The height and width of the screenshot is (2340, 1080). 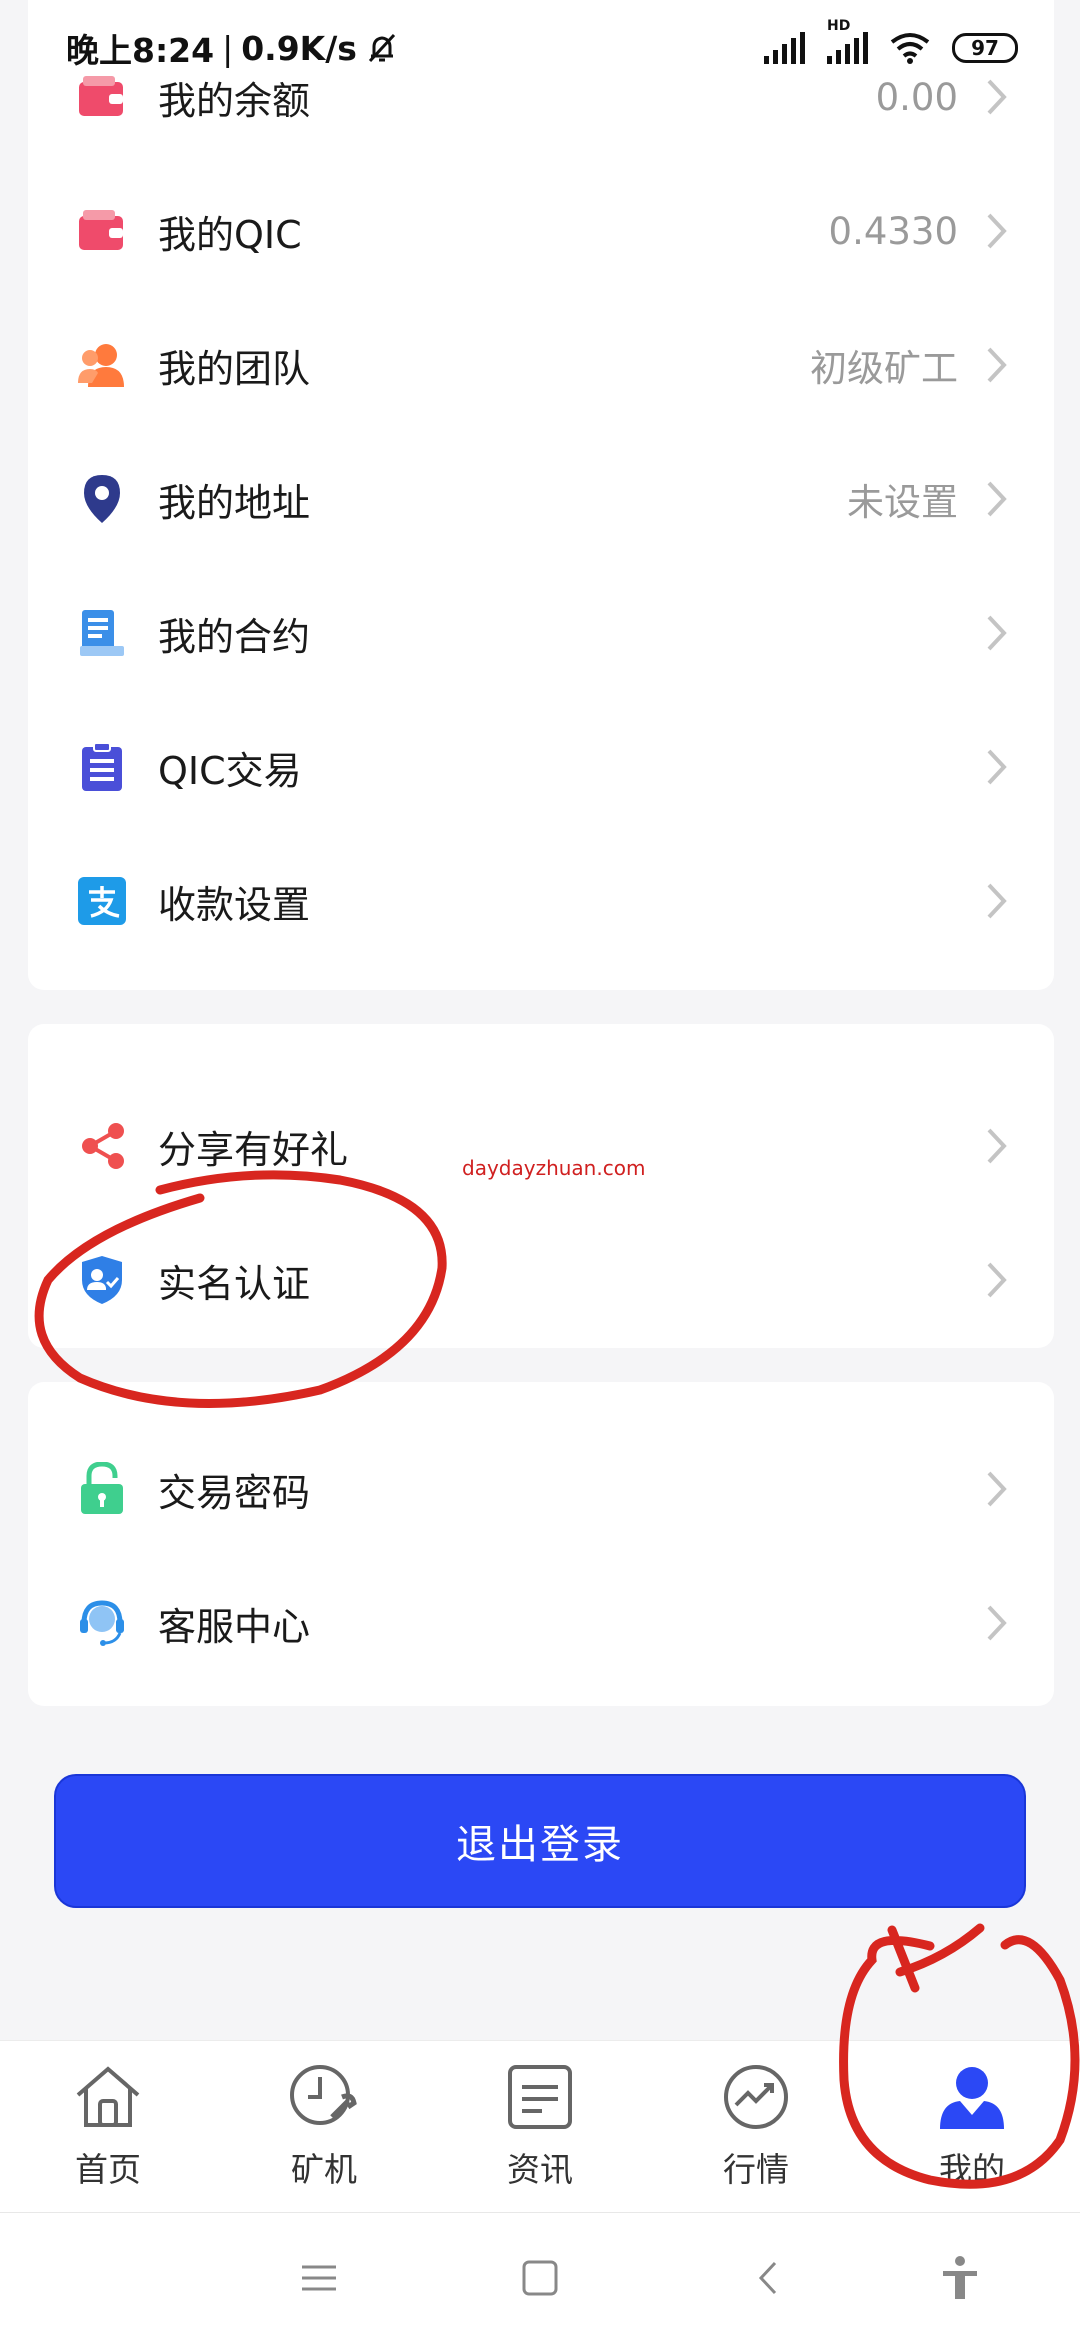 I want to click on menu-row-label: 实名认证, so click(x=234, y=1283).